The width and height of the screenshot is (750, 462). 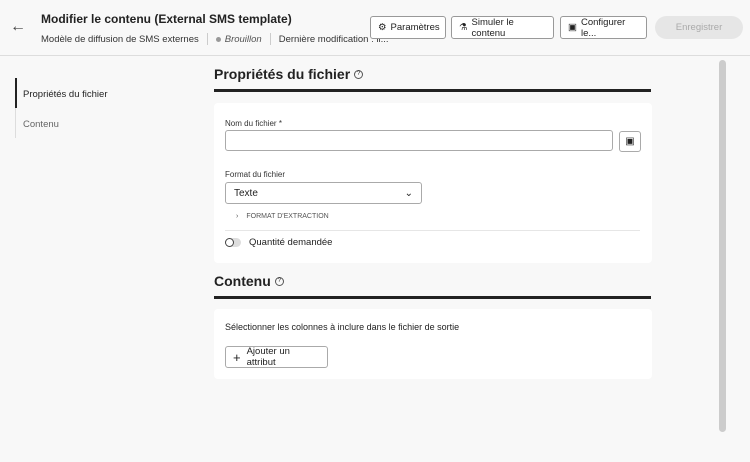 What do you see at coordinates (323, 193) in the screenshot?
I see `format-select: Texte ⌄` at bounding box center [323, 193].